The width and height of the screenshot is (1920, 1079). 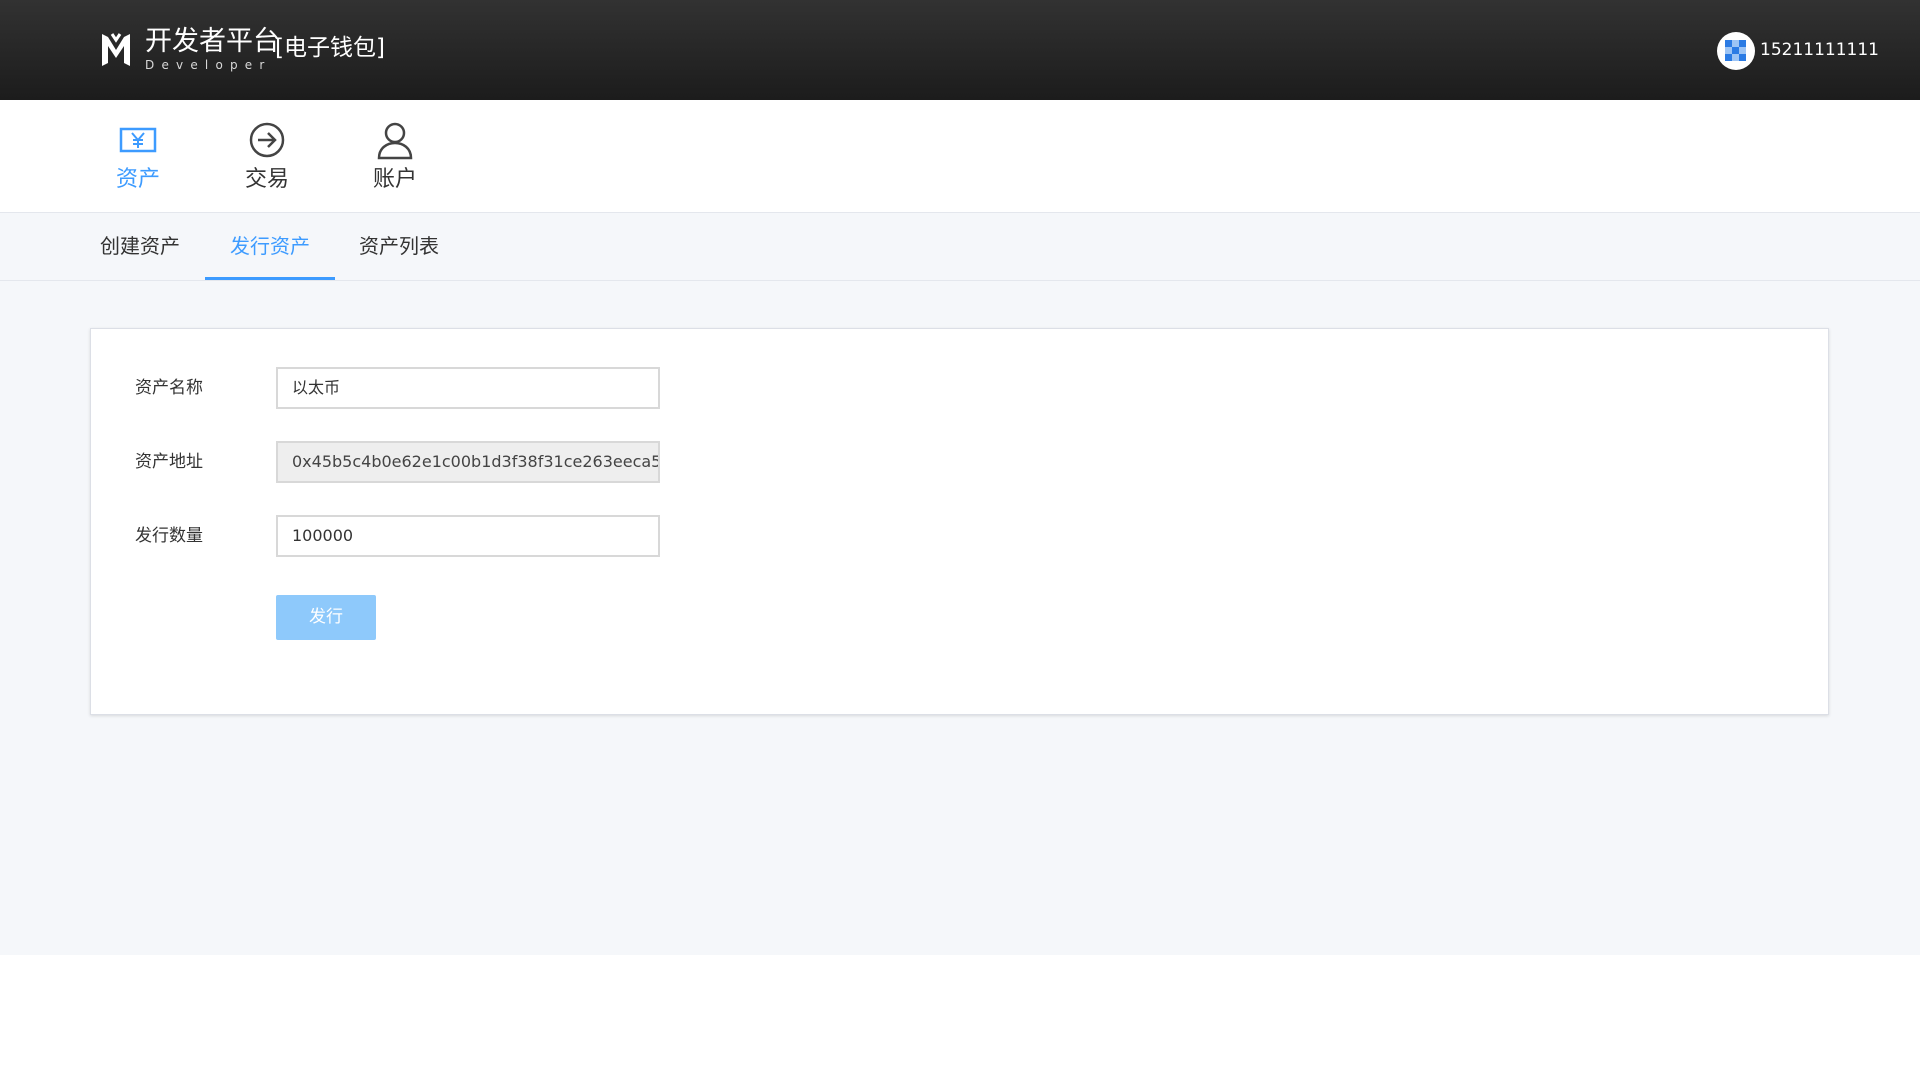 I want to click on asset-address-field: 0x45b5c4b0e62e1c00b1d3f38f31ce263eeca5, so click(x=468, y=462).